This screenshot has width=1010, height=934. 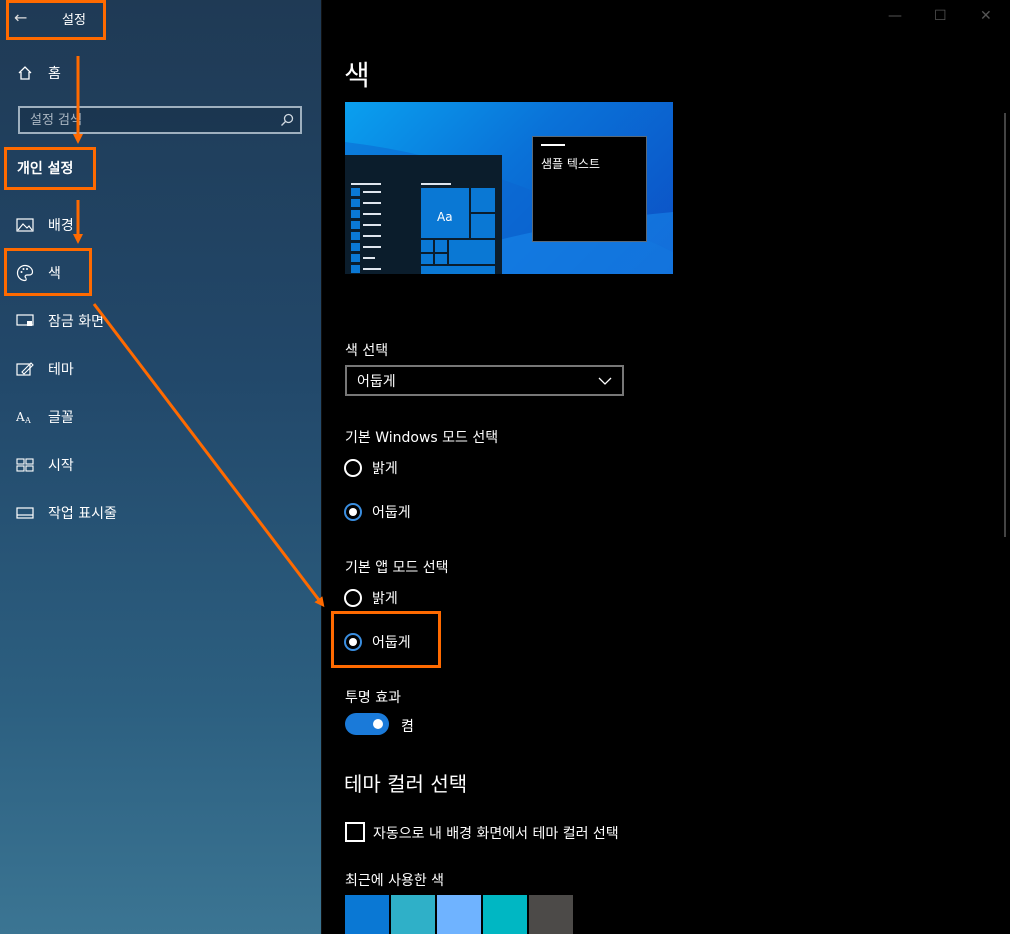 What do you see at coordinates (54, 274) in the screenshot?
I see `sidebar-item-label: 색` at bounding box center [54, 274].